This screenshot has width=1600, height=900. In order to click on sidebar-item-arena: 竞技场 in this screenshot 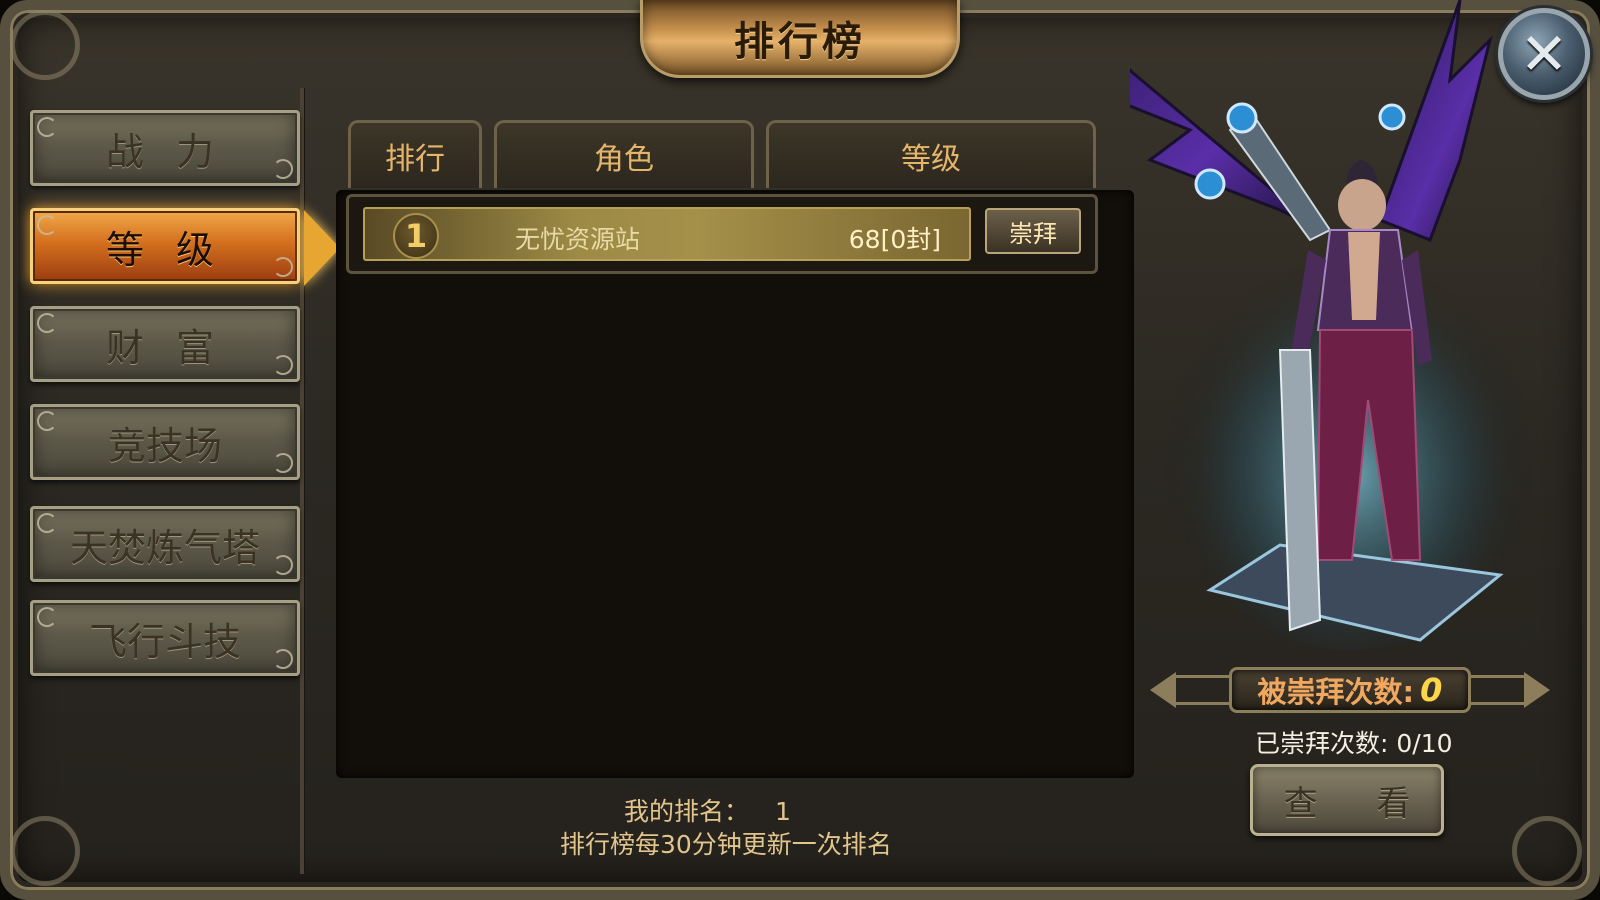, I will do `click(165, 442)`.